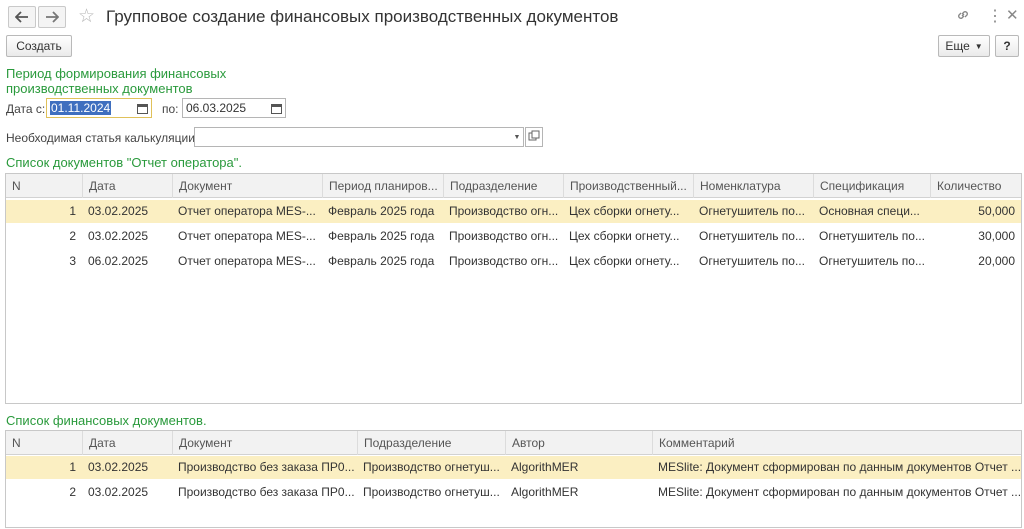  What do you see at coordinates (170, 109) in the screenshot?
I see `date-to-label: по:` at bounding box center [170, 109].